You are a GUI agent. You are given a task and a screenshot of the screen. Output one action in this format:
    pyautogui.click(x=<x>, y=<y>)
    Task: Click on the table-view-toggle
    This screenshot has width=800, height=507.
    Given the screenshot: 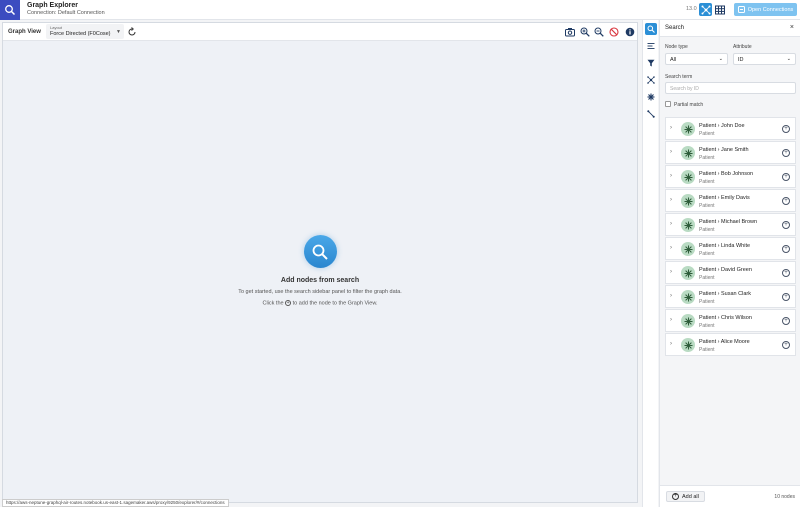 What is the action you would take?
    pyautogui.click(x=719, y=9)
    